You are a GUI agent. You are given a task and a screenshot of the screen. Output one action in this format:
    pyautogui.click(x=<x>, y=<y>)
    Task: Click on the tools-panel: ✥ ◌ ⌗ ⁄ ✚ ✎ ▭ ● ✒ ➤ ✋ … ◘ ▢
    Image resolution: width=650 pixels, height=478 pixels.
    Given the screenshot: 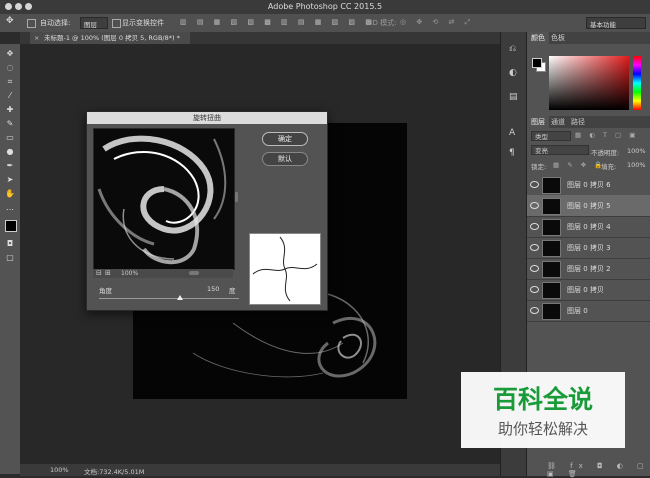 What is the action you would take?
    pyautogui.click(x=11, y=259)
    